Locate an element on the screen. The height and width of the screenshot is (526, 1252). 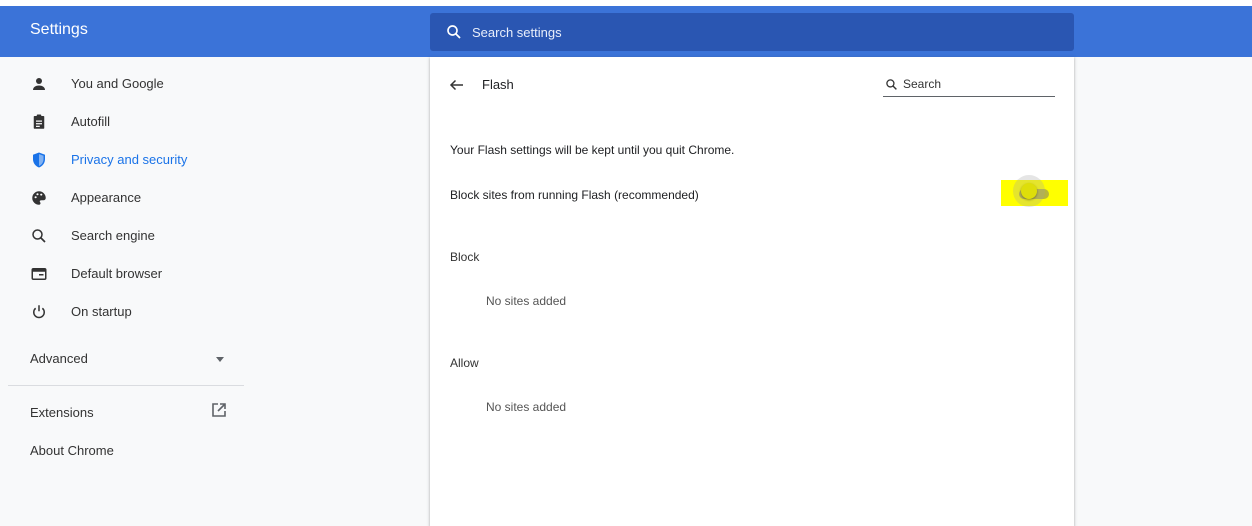
sidebar-item-on-startup: On startup is located at coordinates (122, 312).